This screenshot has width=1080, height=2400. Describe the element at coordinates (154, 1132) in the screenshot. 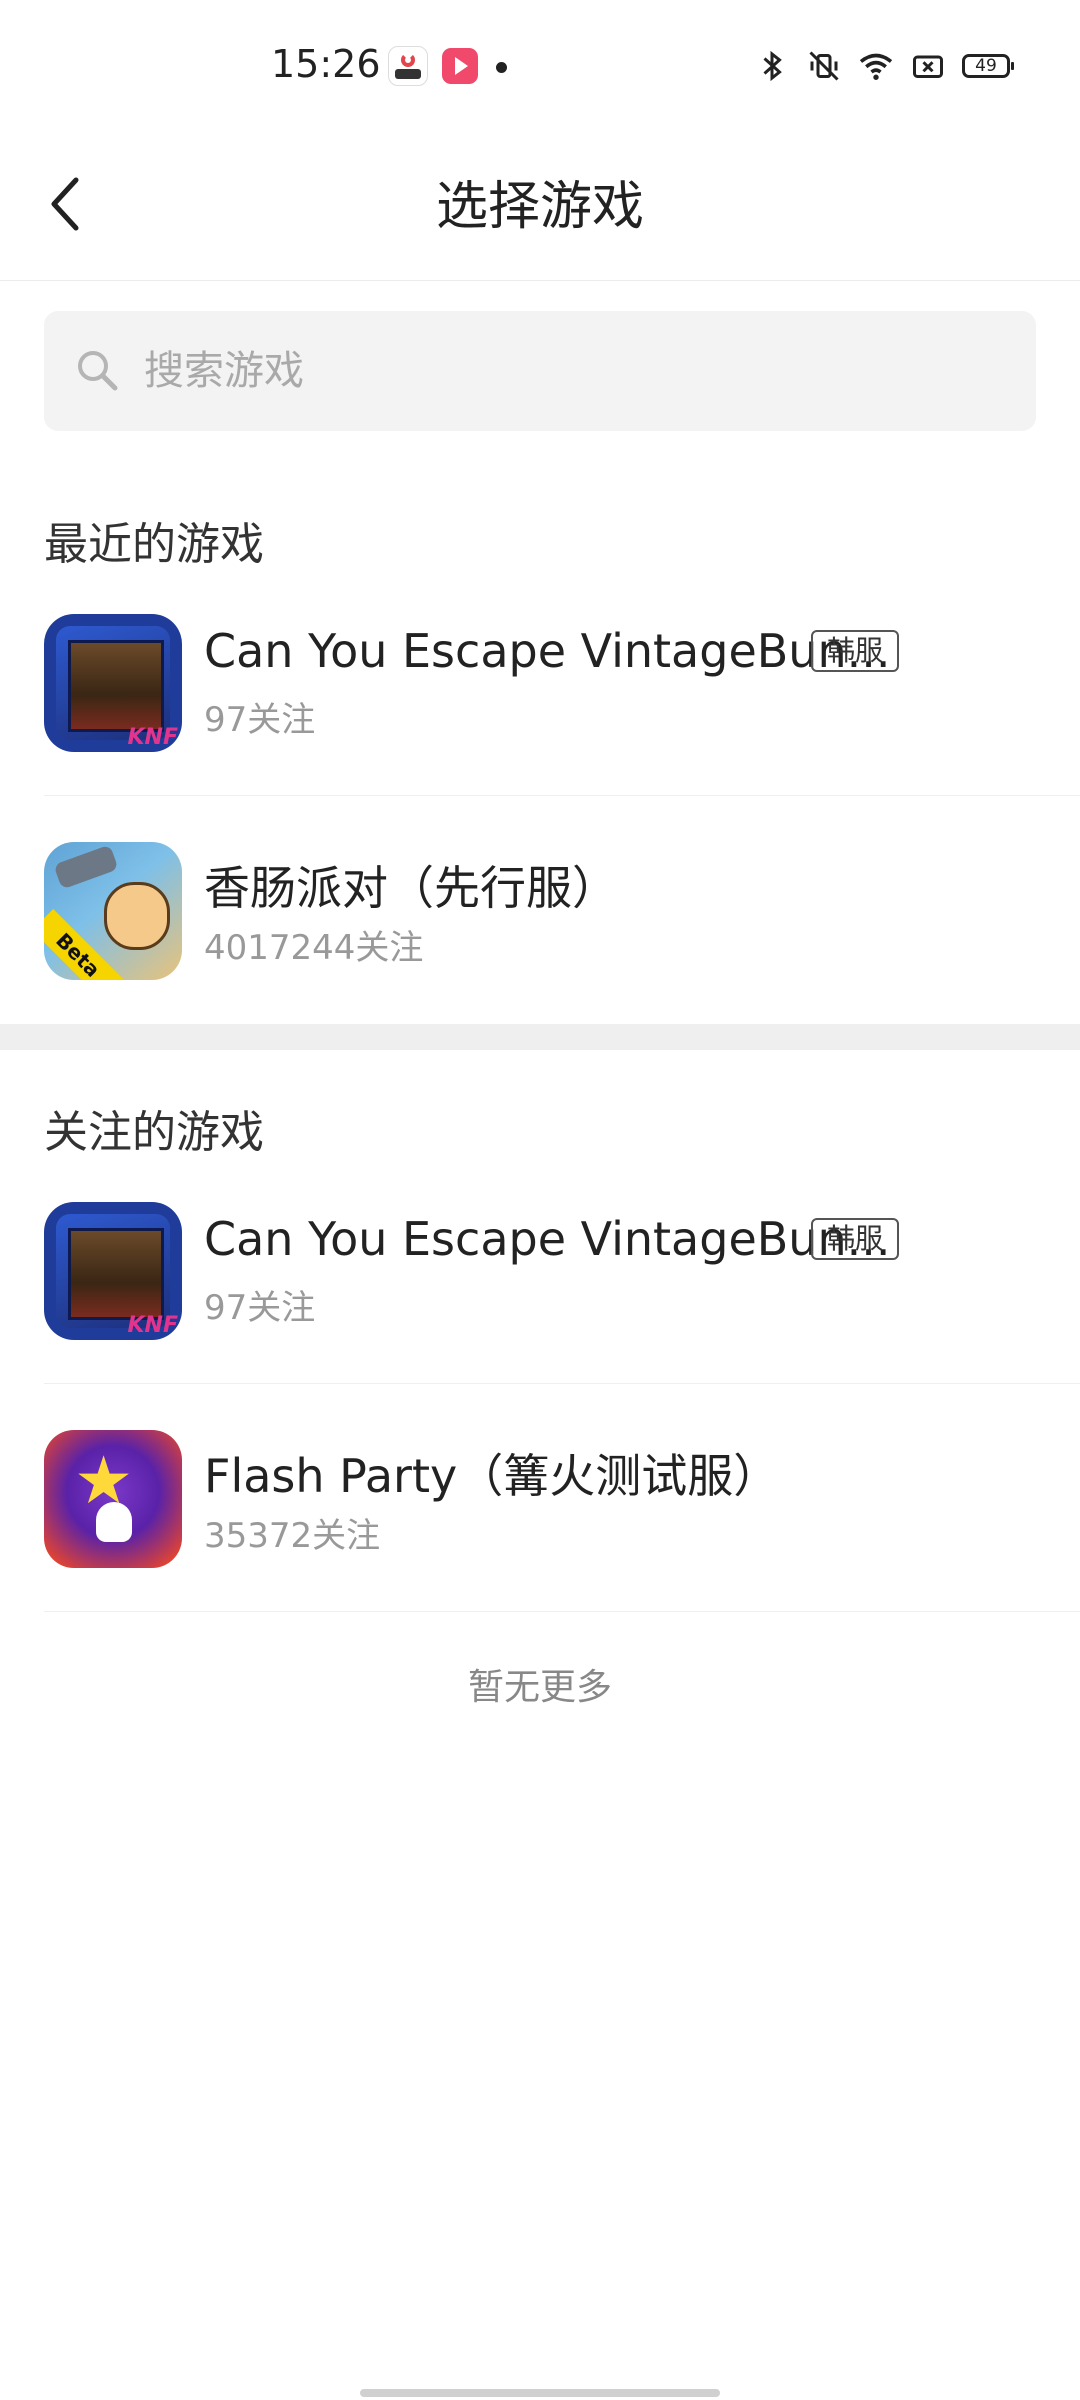

I see `followed-games-title: 关注的游戏` at that location.